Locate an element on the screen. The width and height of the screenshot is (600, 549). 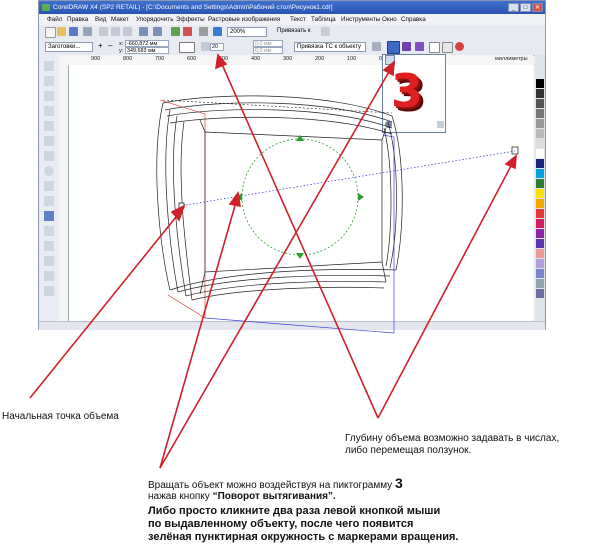
rotate-caption-line2: нажав кнопку “Поворот вытягивания”. is located at coordinates (242, 497).